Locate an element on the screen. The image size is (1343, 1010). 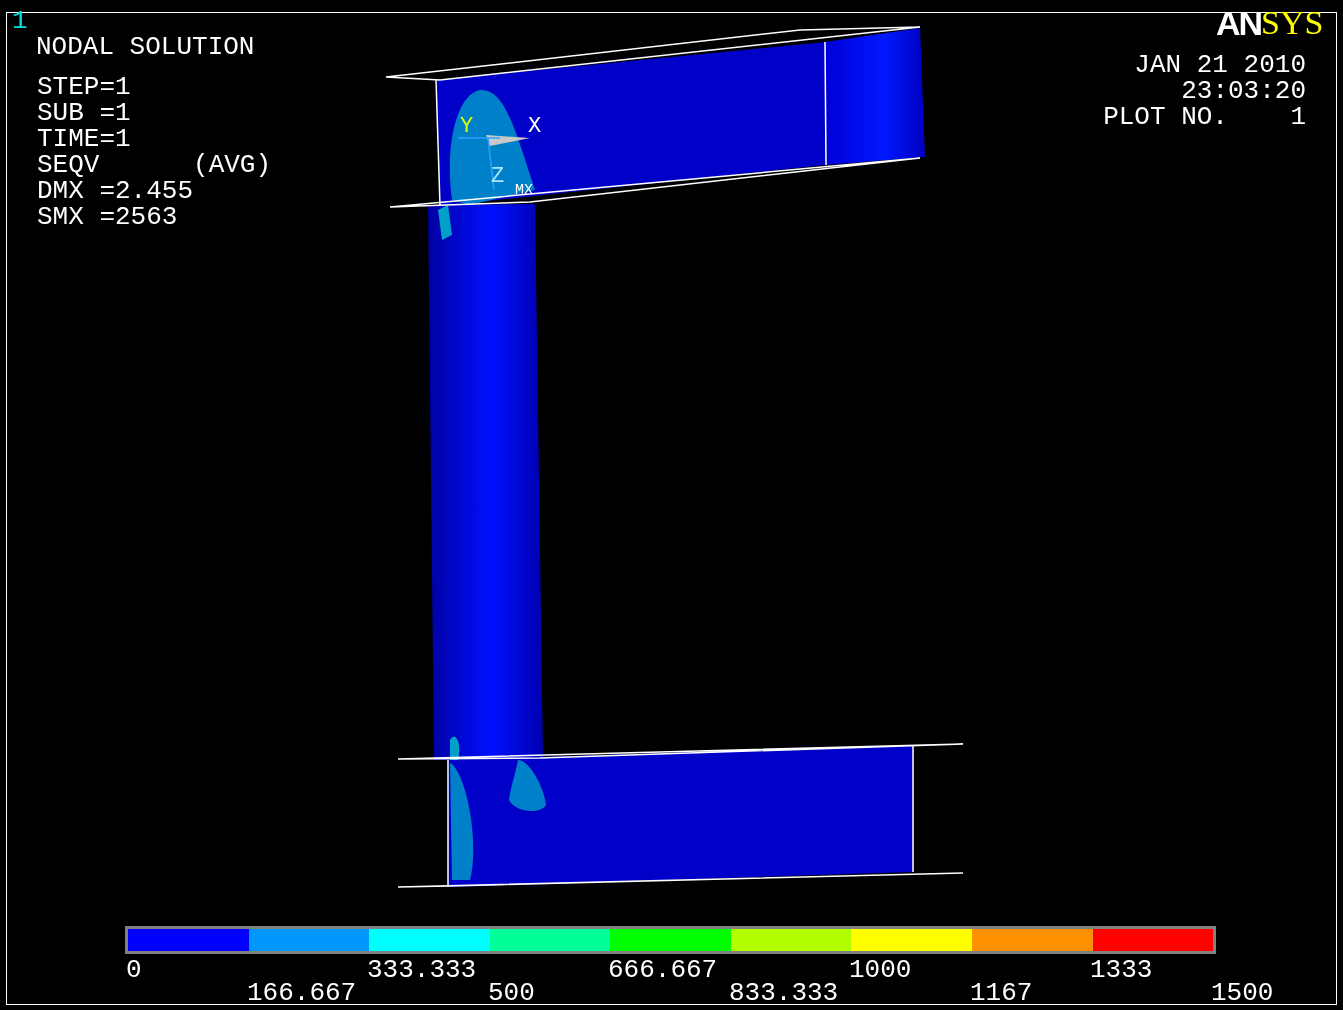
plot-stamp-line: 23:03:20 is located at coordinates (1243, 91).